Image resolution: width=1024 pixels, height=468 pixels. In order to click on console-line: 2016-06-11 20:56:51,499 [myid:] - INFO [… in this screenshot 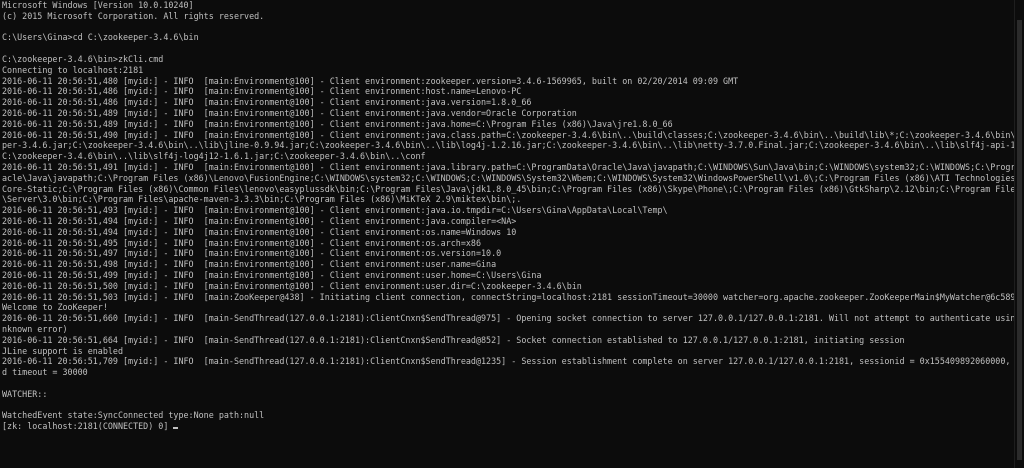, I will do `click(272, 274)`.